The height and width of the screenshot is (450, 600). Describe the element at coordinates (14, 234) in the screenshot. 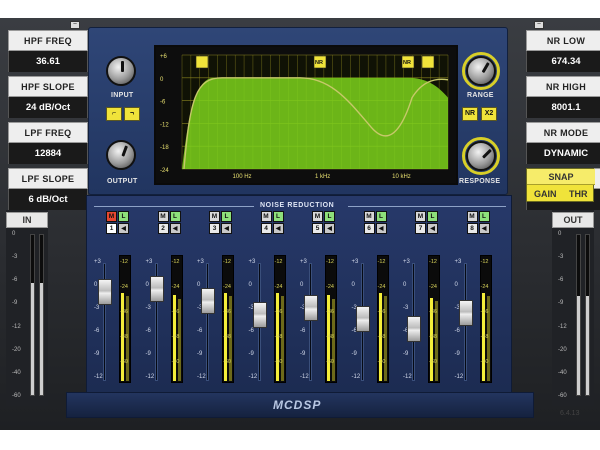

I see `meter-scale-label: 0` at that location.